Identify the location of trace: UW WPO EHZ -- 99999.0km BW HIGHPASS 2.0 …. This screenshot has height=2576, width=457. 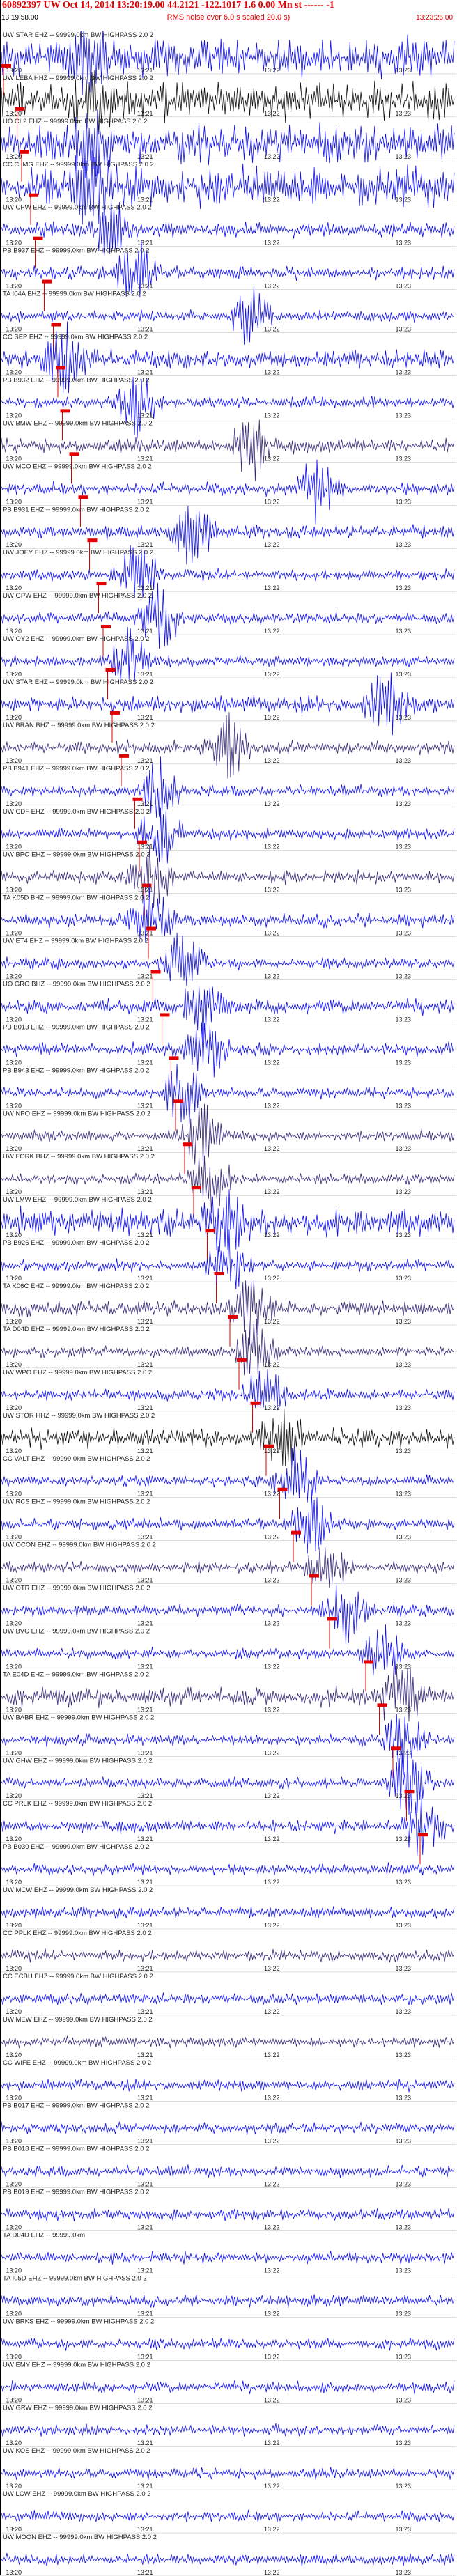
(228, 1401).